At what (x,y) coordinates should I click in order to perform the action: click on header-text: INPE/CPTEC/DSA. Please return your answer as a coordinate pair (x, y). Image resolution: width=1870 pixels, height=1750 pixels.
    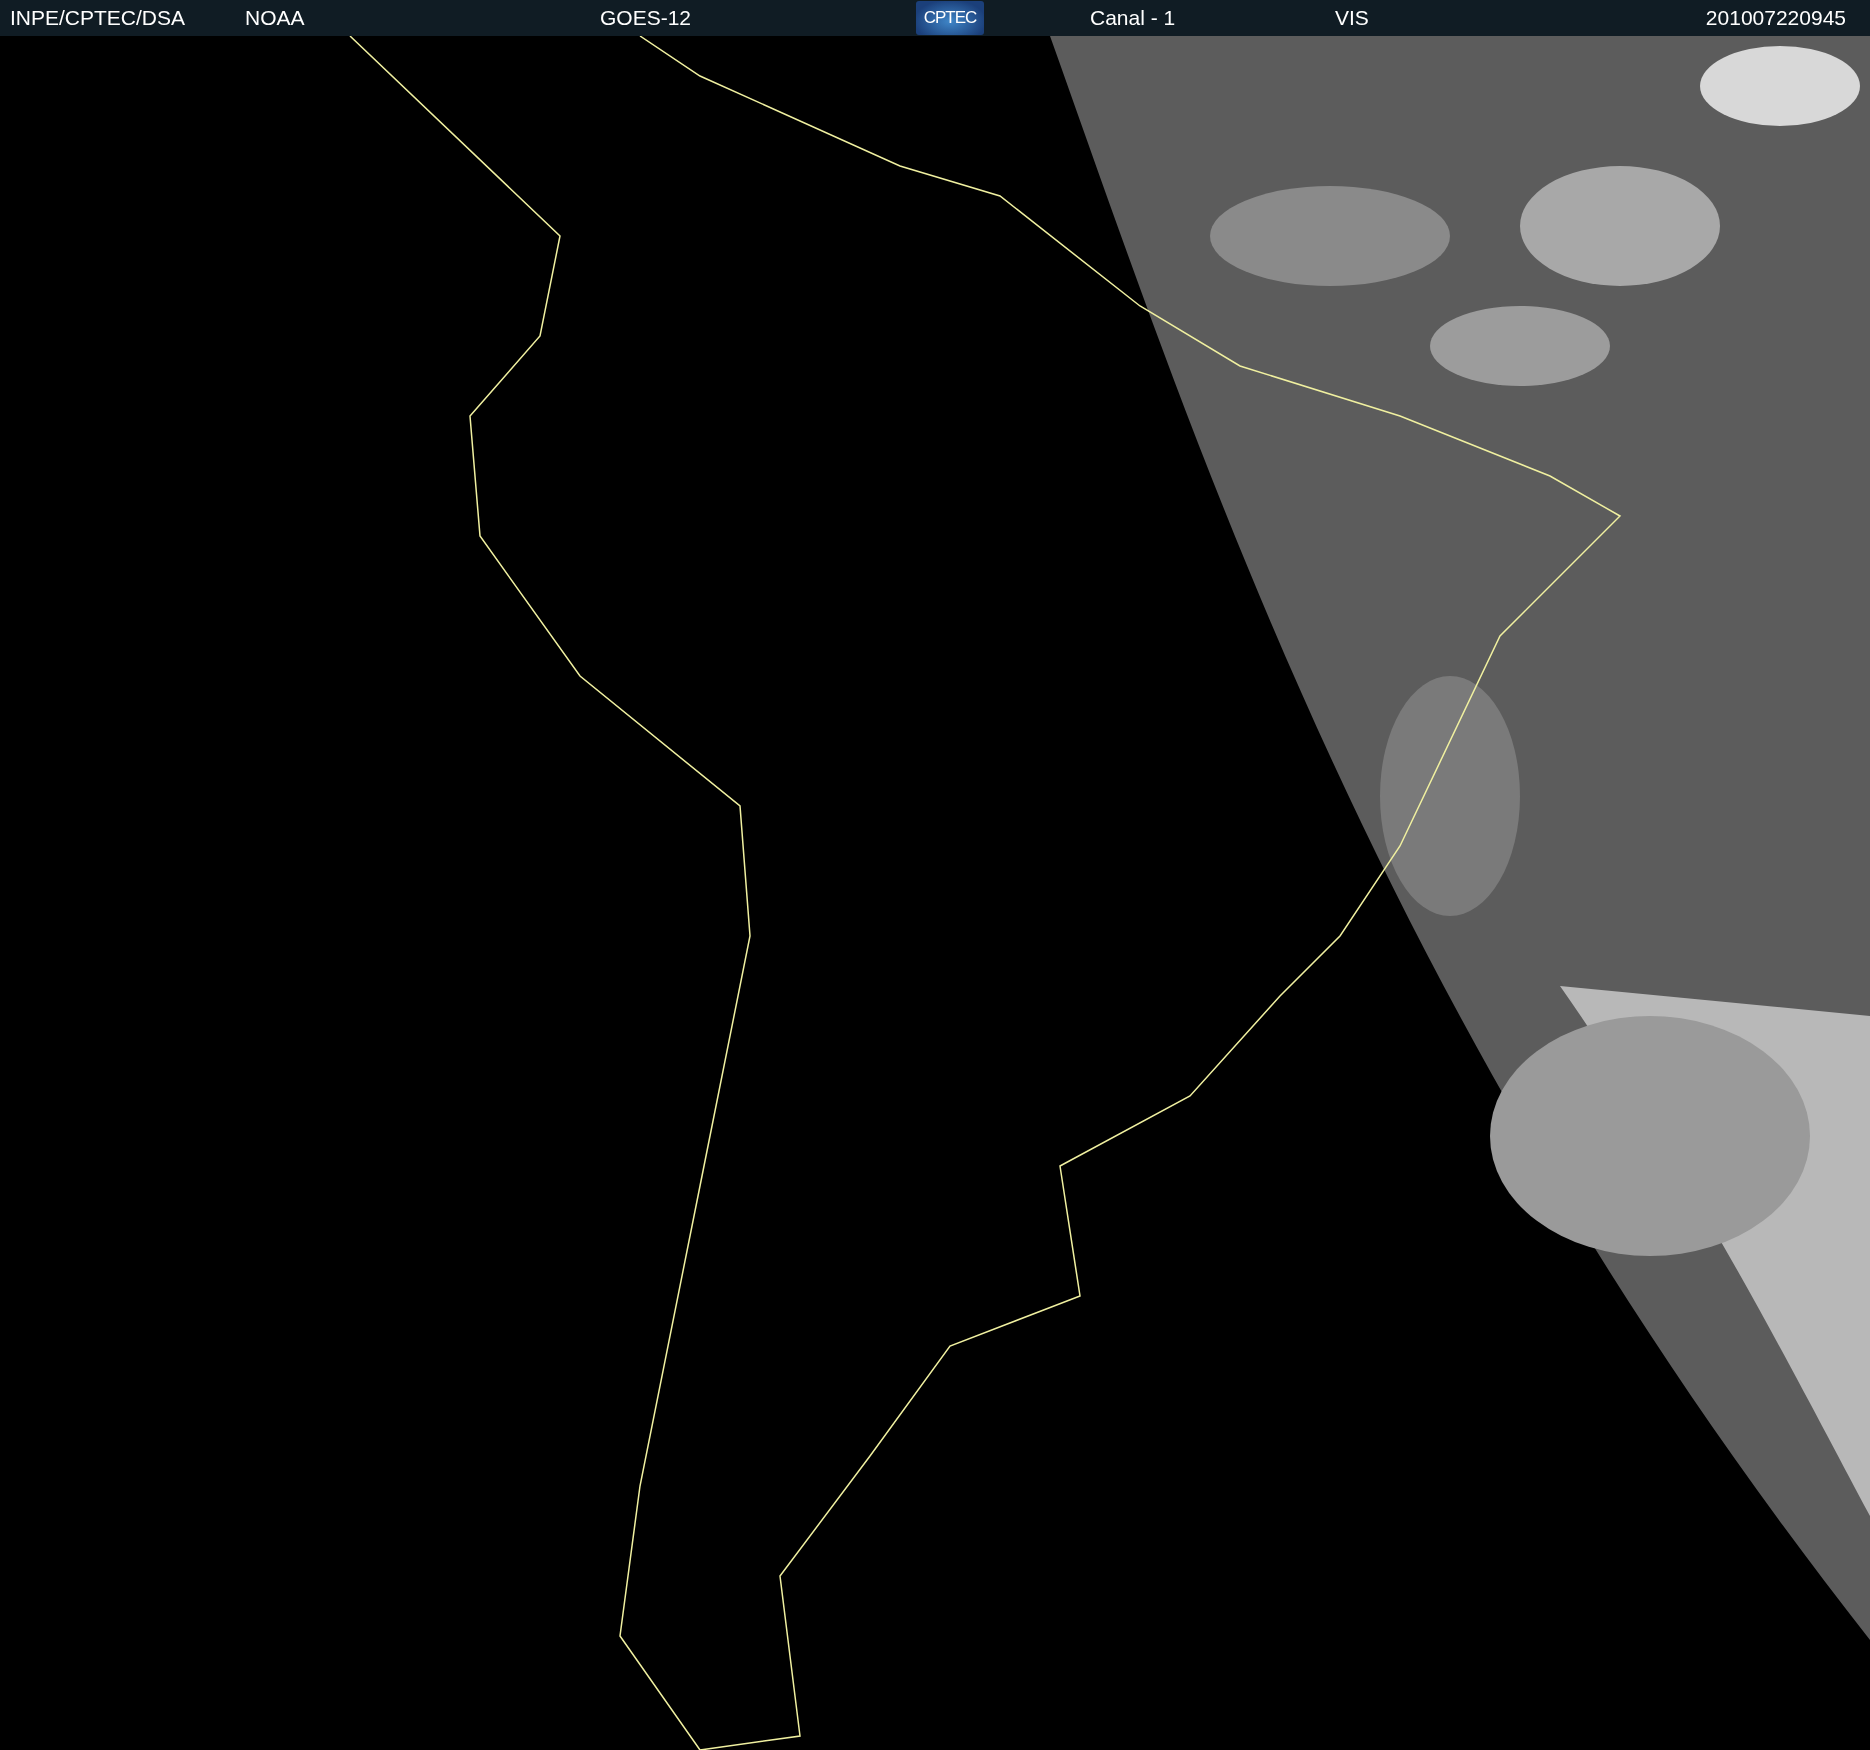
    Looking at the image, I should click on (98, 18).